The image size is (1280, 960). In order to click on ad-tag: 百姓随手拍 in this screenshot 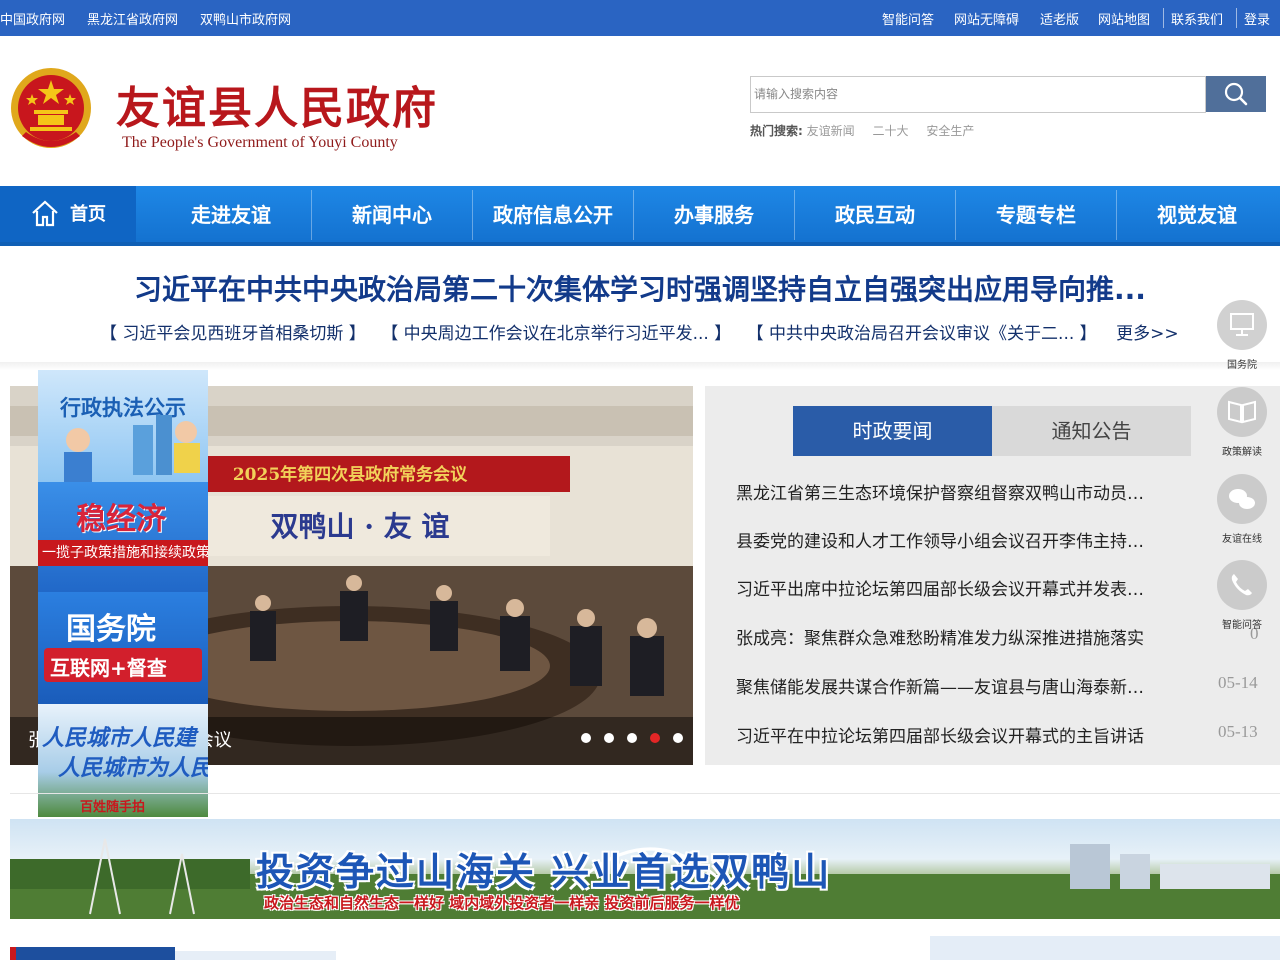, I will do `click(113, 807)`.